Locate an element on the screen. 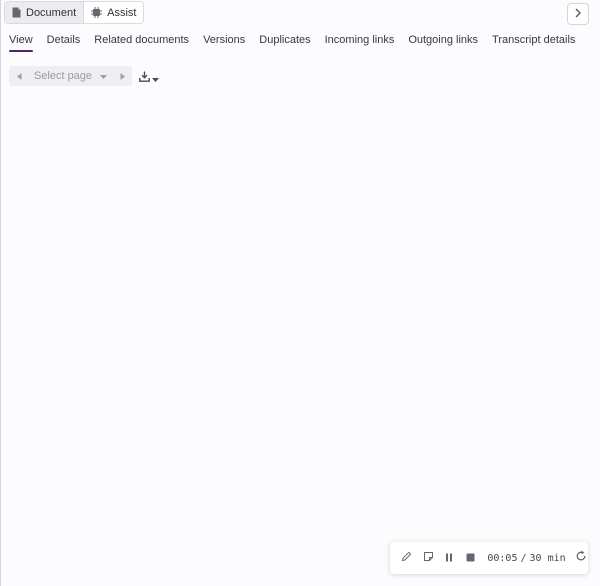 Image resolution: width=600 pixels, height=586 pixels. note-button is located at coordinates (427, 558).